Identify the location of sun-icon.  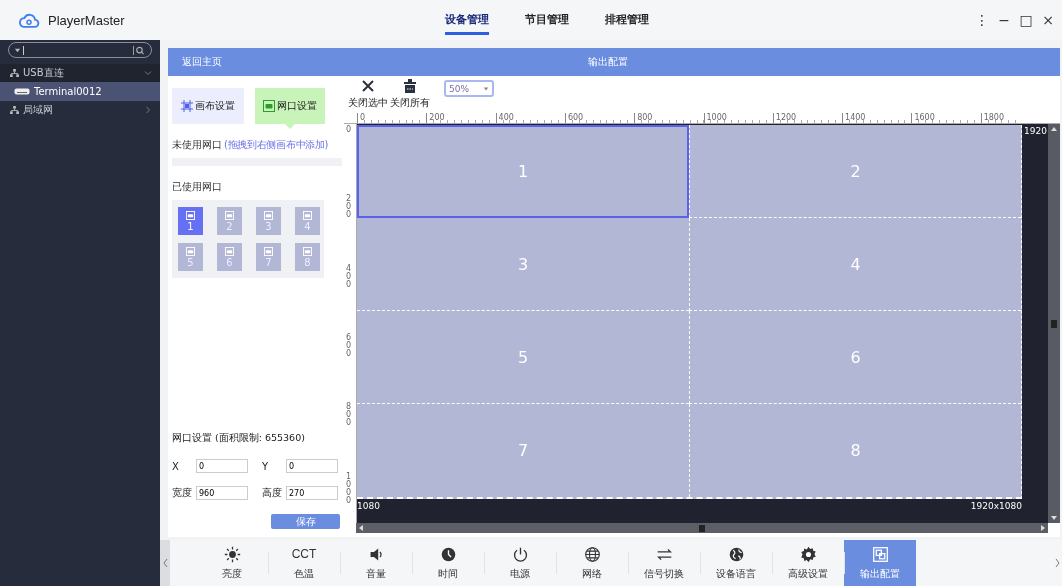
(232, 554).